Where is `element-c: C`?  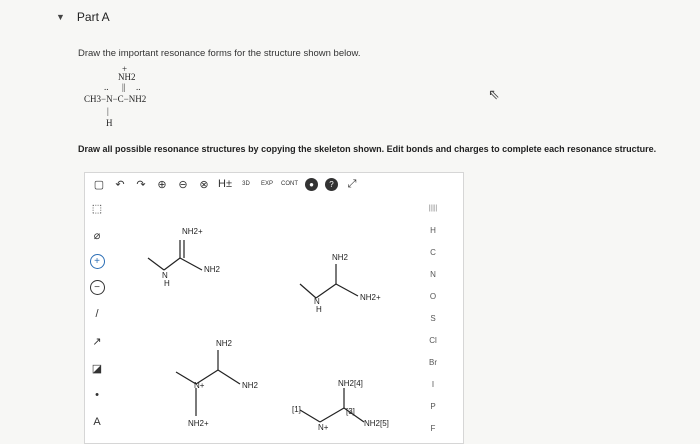
element-c: C is located at coordinates (433, 253).